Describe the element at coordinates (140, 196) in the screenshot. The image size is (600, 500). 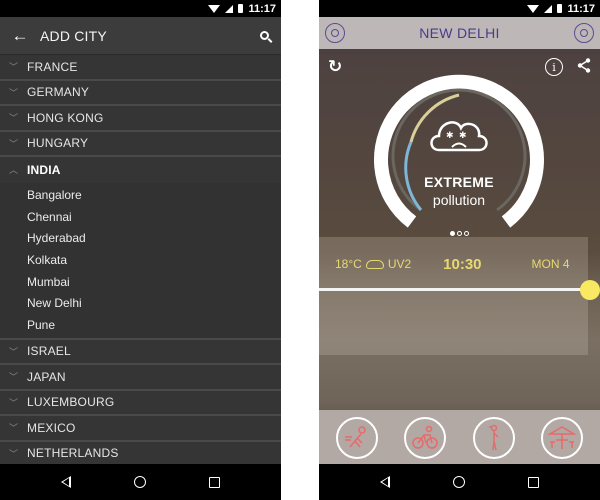
I see `city-item: Bangalore` at that location.